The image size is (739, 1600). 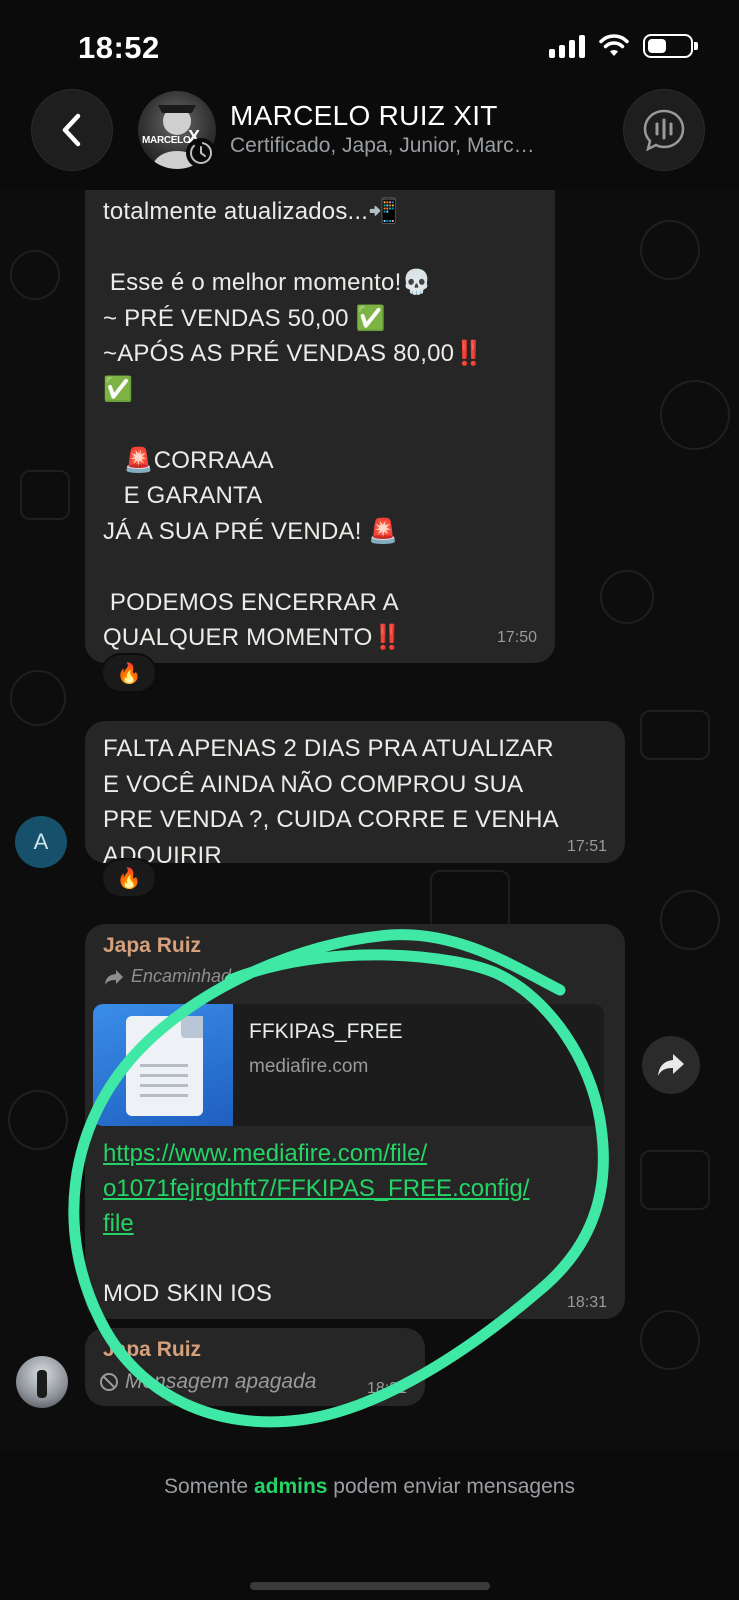 What do you see at coordinates (255, 1367) in the screenshot?
I see `deleted-message: Japa Ruiz Mensagem apagada 18:31` at bounding box center [255, 1367].